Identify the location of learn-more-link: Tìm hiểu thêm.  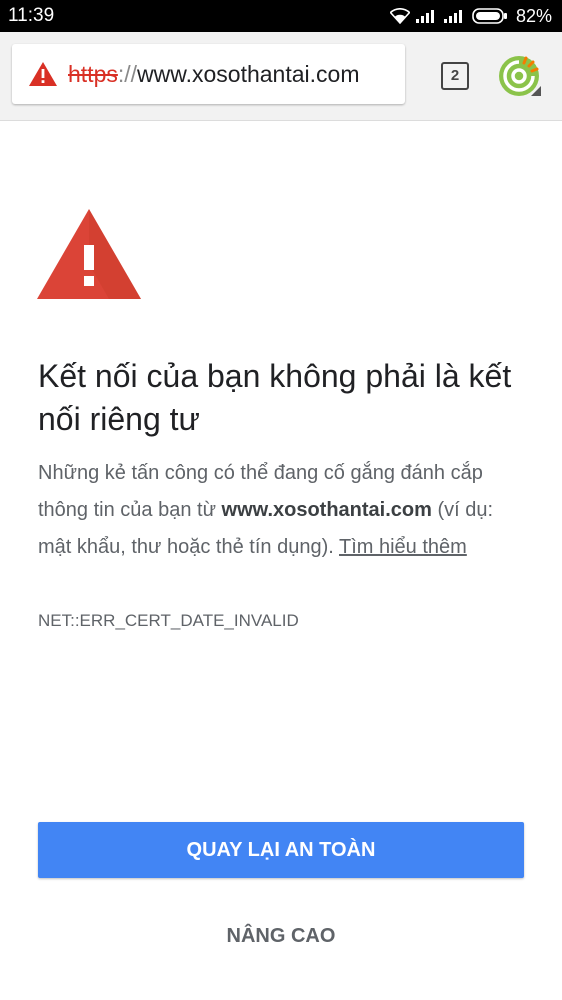
(403, 547).